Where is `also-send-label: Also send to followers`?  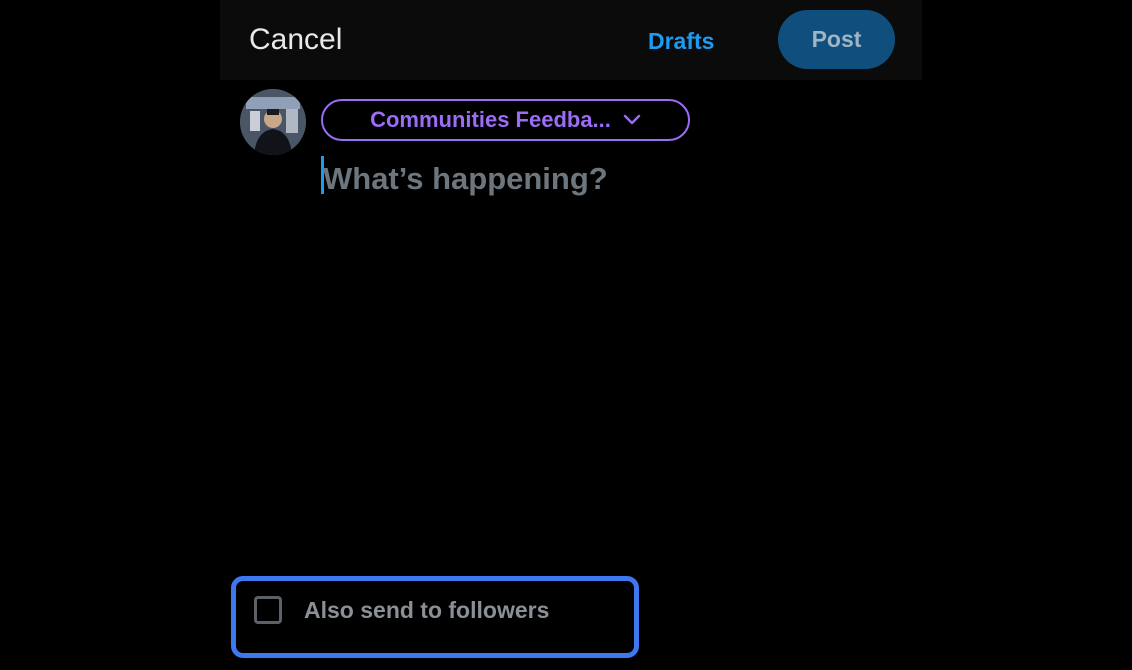 also-send-label: Also send to followers is located at coordinates (427, 609).